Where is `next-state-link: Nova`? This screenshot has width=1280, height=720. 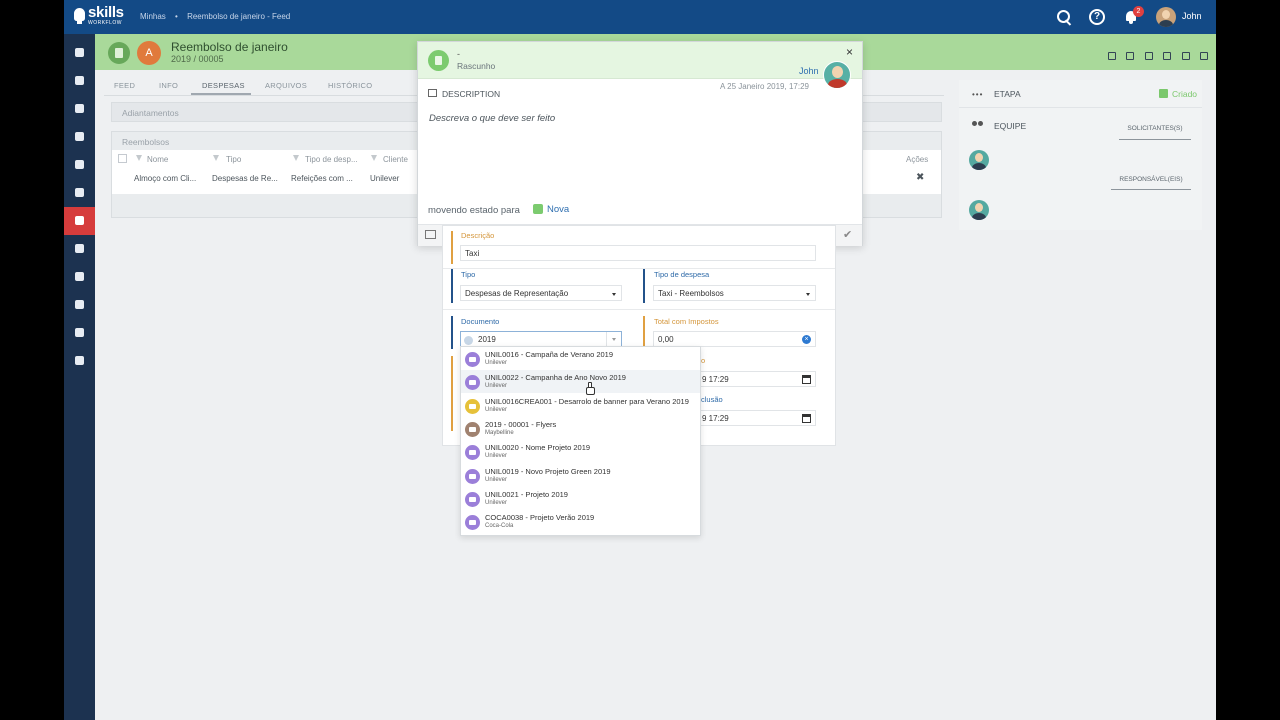
next-state-link: Nova is located at coordinates (558, 209).